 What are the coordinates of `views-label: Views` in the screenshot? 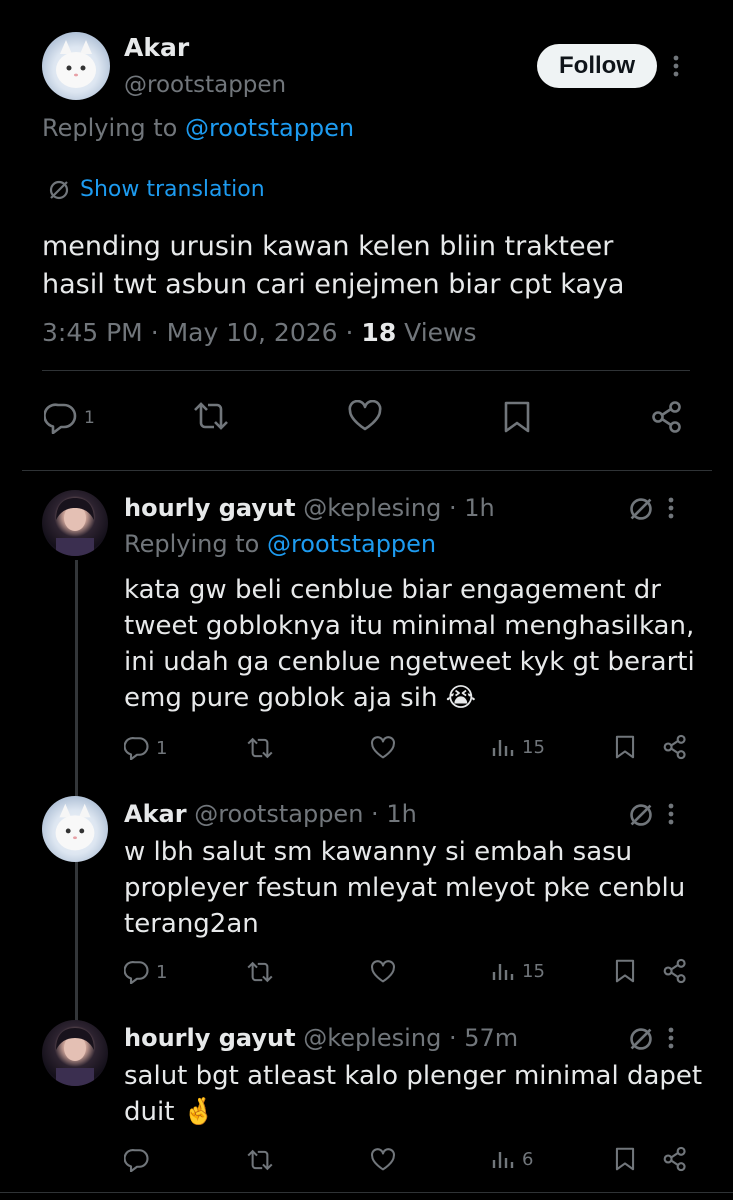 It's located at (440, 332).